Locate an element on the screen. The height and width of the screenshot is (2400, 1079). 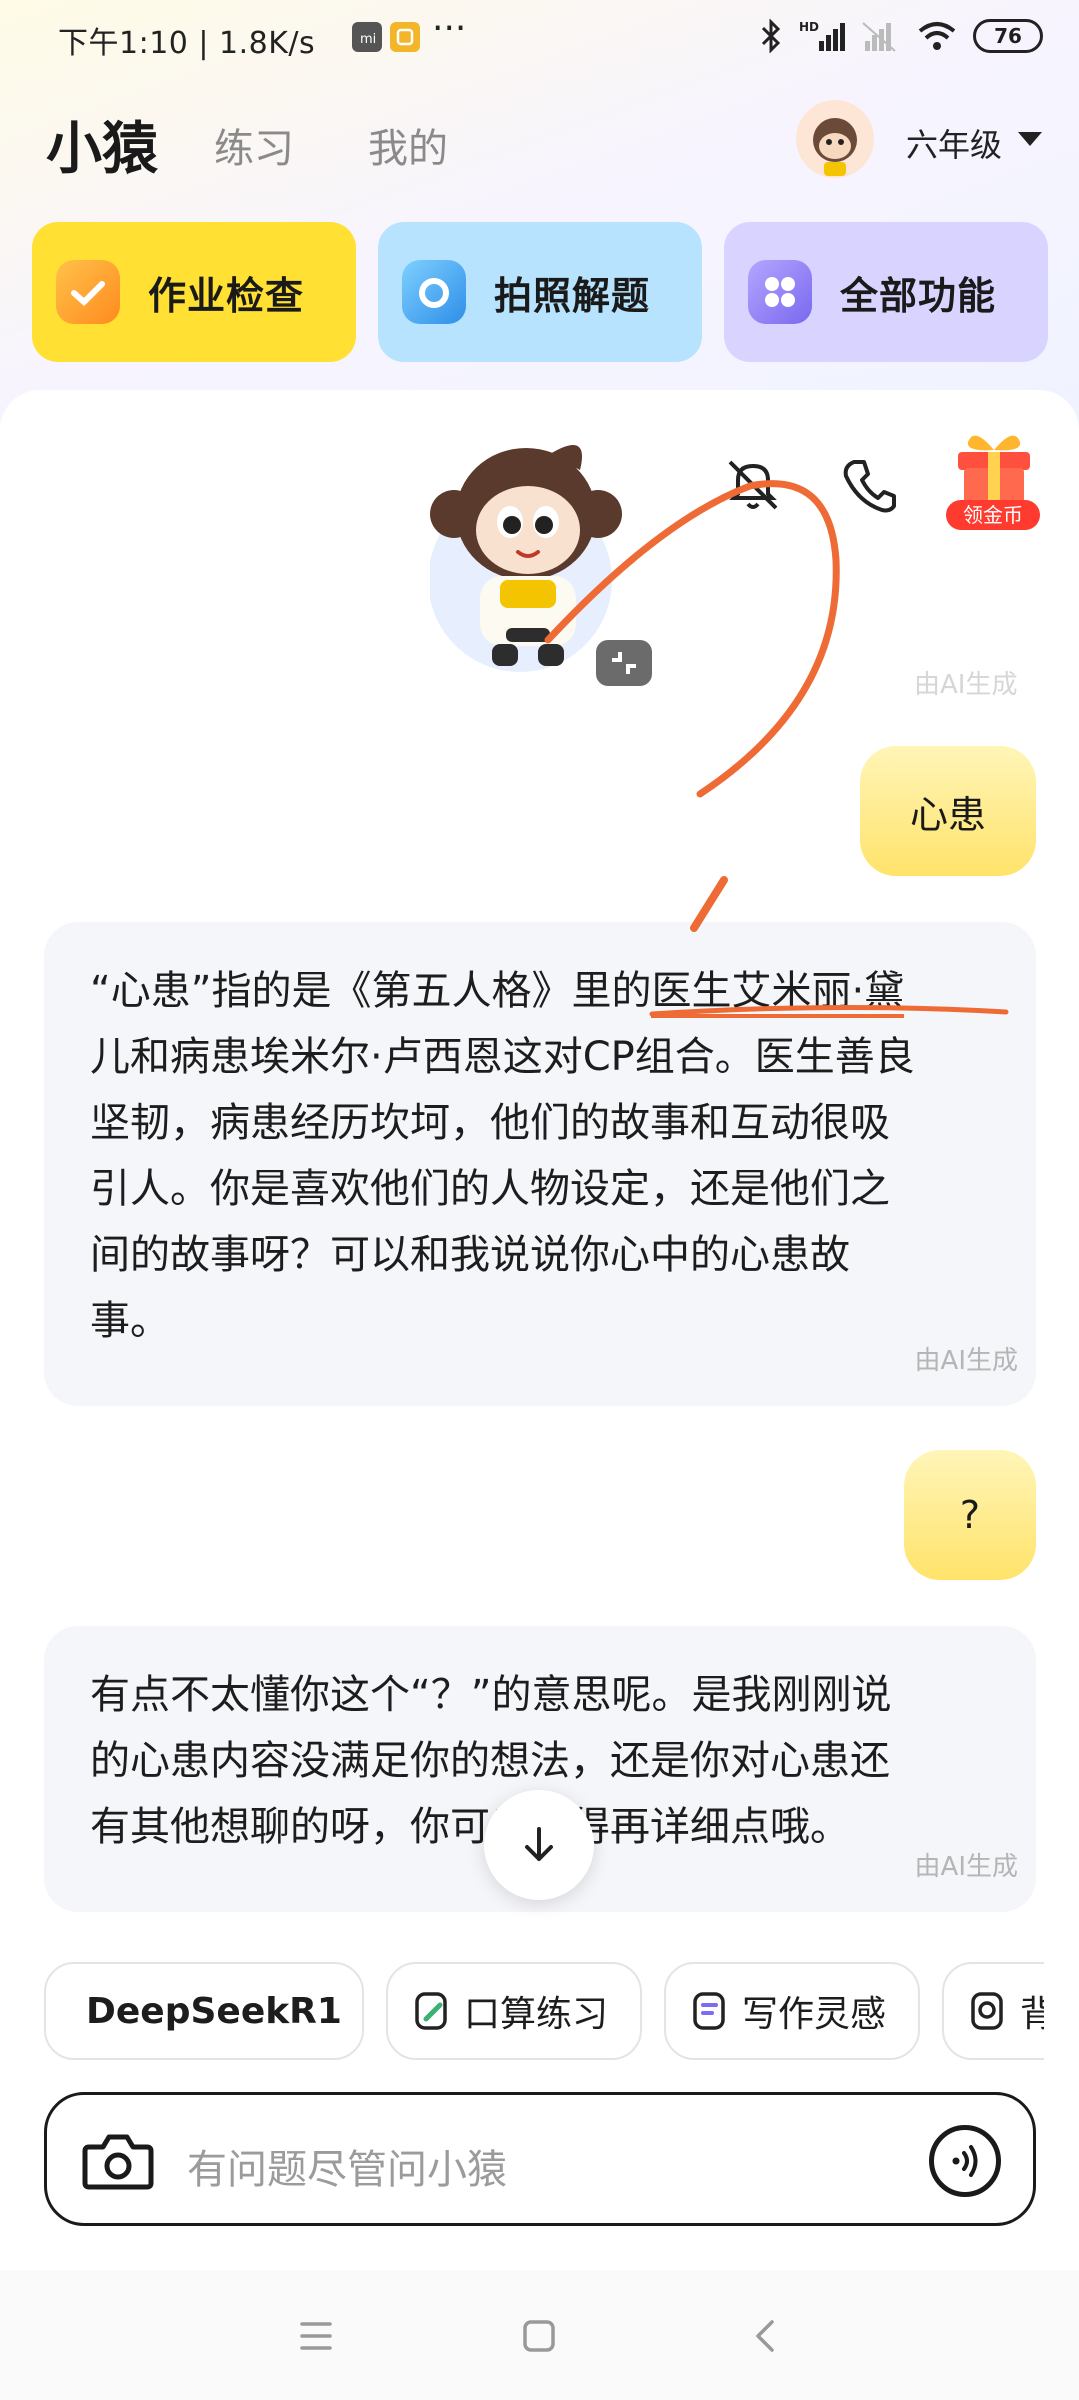
status-time: 下午1:10 | 1.8K/s is located at coordinates (187, 43).